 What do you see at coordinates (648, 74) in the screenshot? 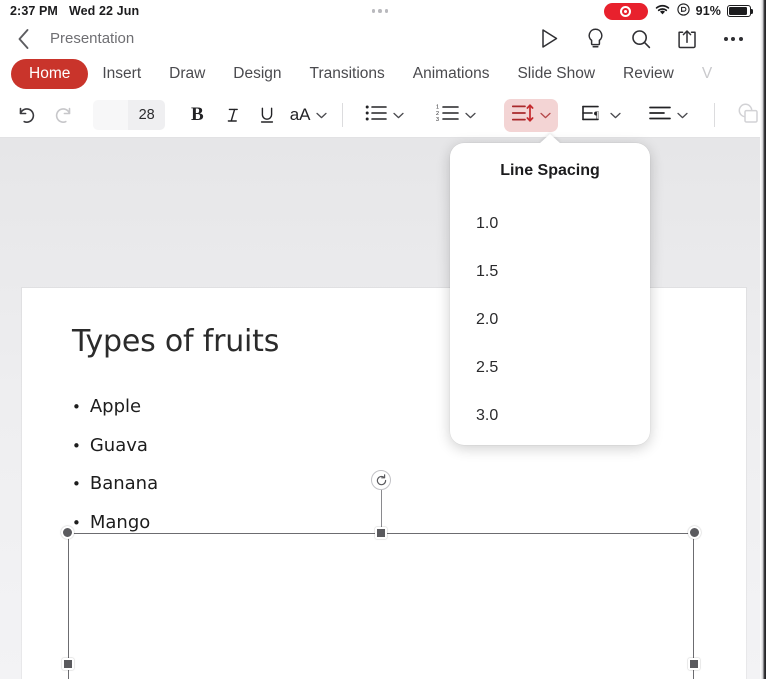
I see `tab-review: Review` at bounding box center [648, 74].